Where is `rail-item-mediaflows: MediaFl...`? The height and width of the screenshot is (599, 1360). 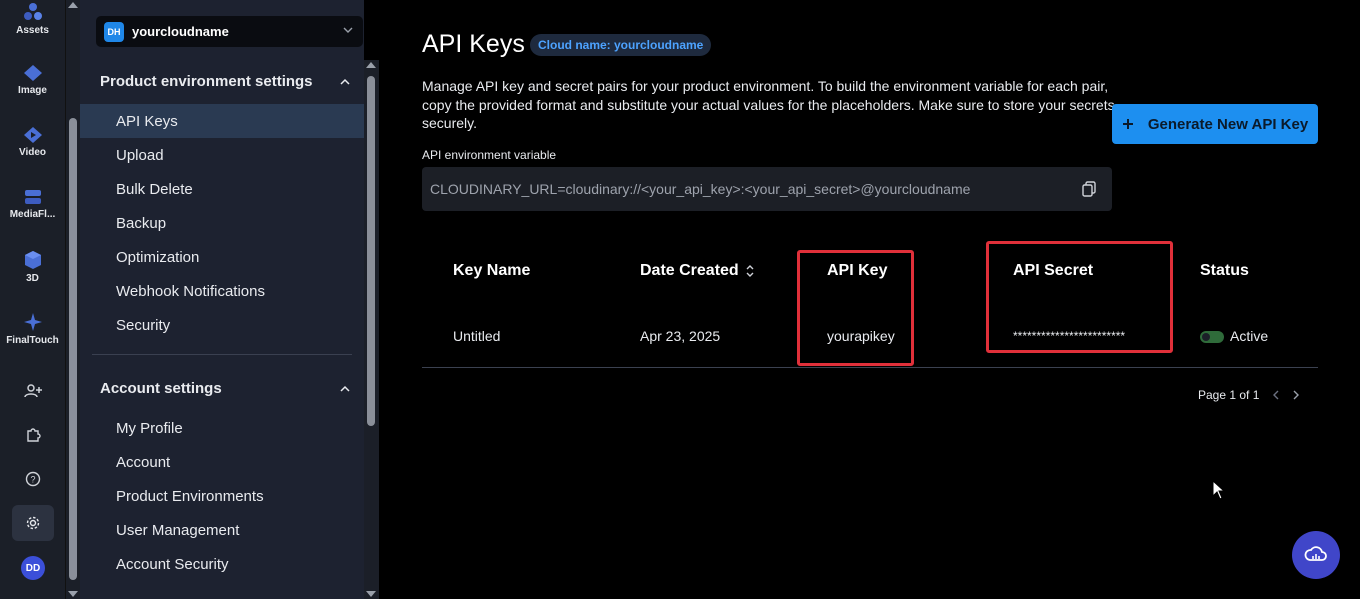
rail-item-mediaflows: MediaFl... is located at coordinates (32, 204).